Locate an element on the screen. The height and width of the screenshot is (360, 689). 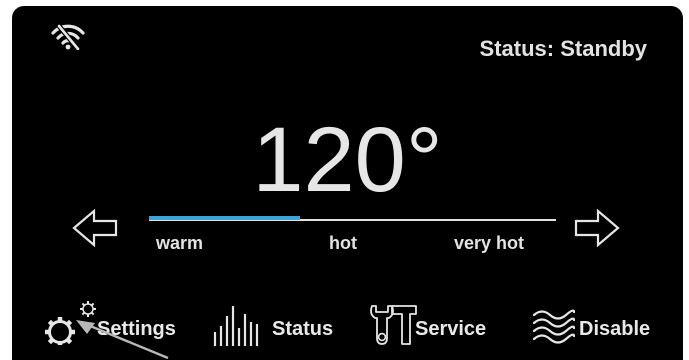
wifi-off-icon is located at coordinates (68, 37).